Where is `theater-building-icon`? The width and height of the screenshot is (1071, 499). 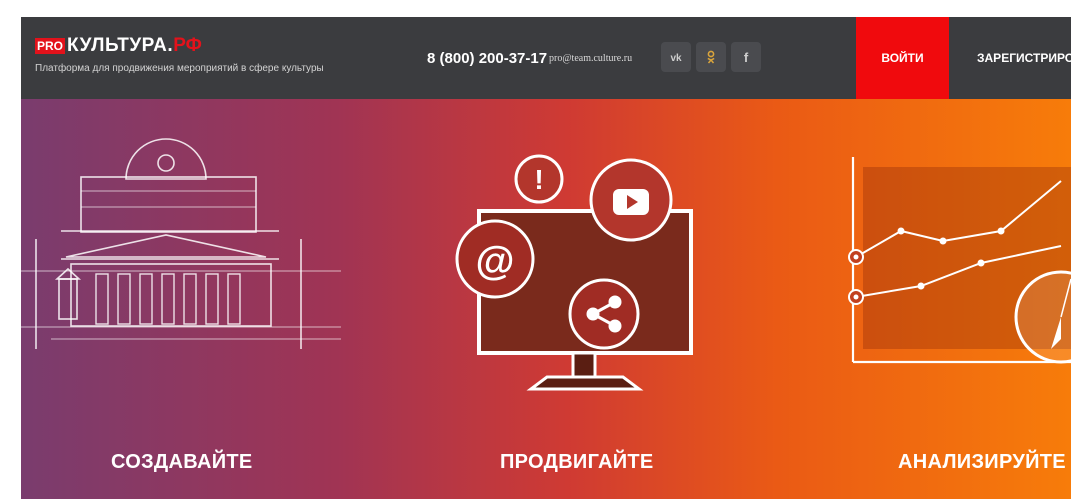
theater-building-icon is located at coordinates (181, 243).